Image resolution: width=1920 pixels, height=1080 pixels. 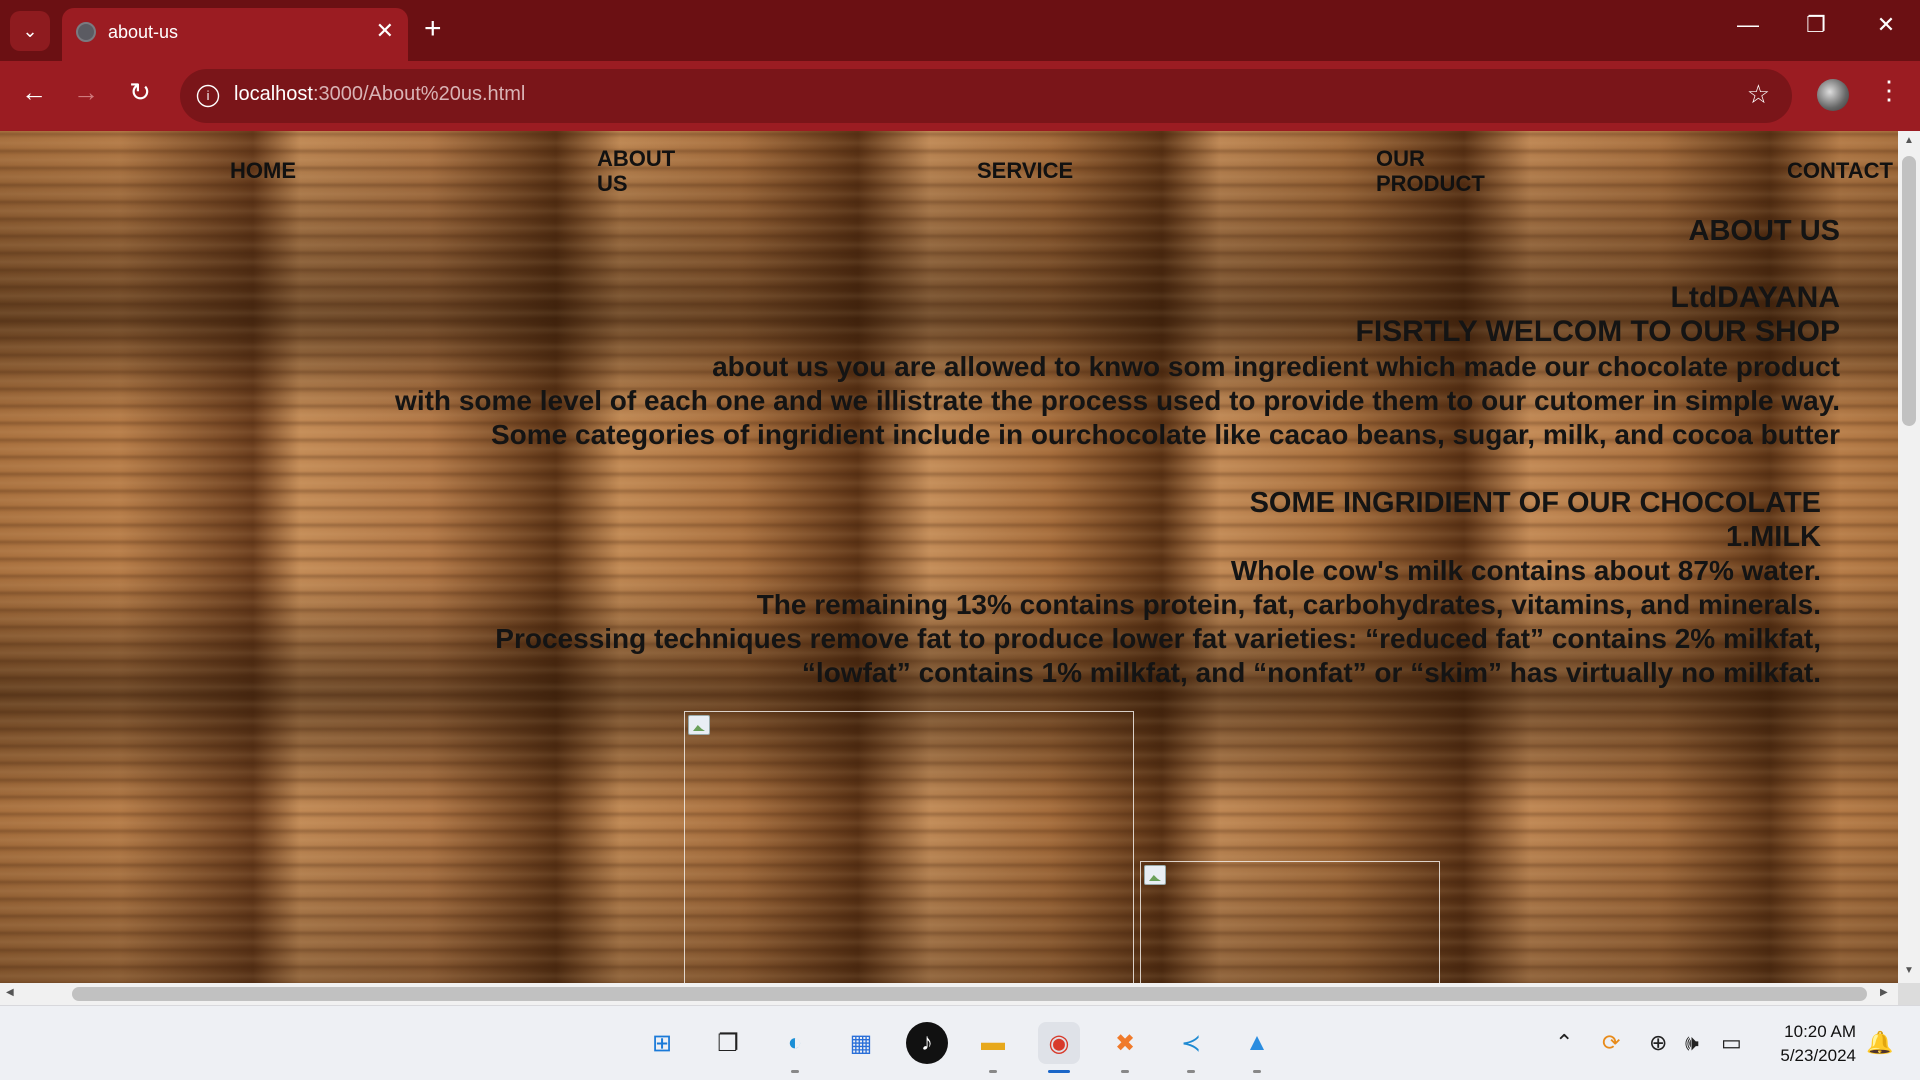 What do you see at coordinates (1889, 90) in the screenshot?
I see `menu-kebab-icon: ⋮` at bounding box center [1889, 90].